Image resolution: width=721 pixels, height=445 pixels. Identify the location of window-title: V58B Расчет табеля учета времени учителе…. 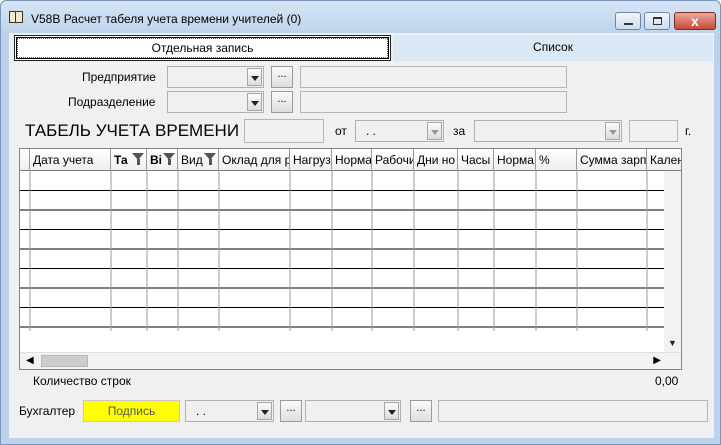
(166, 19).